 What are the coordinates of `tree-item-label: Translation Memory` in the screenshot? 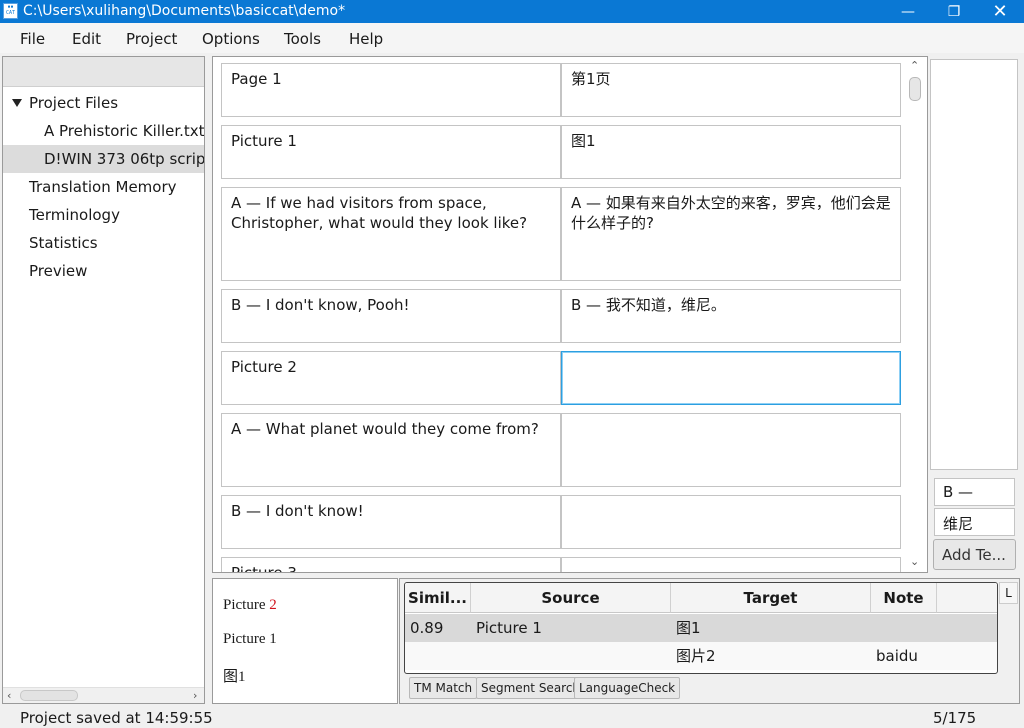 It's located at (103, 187).